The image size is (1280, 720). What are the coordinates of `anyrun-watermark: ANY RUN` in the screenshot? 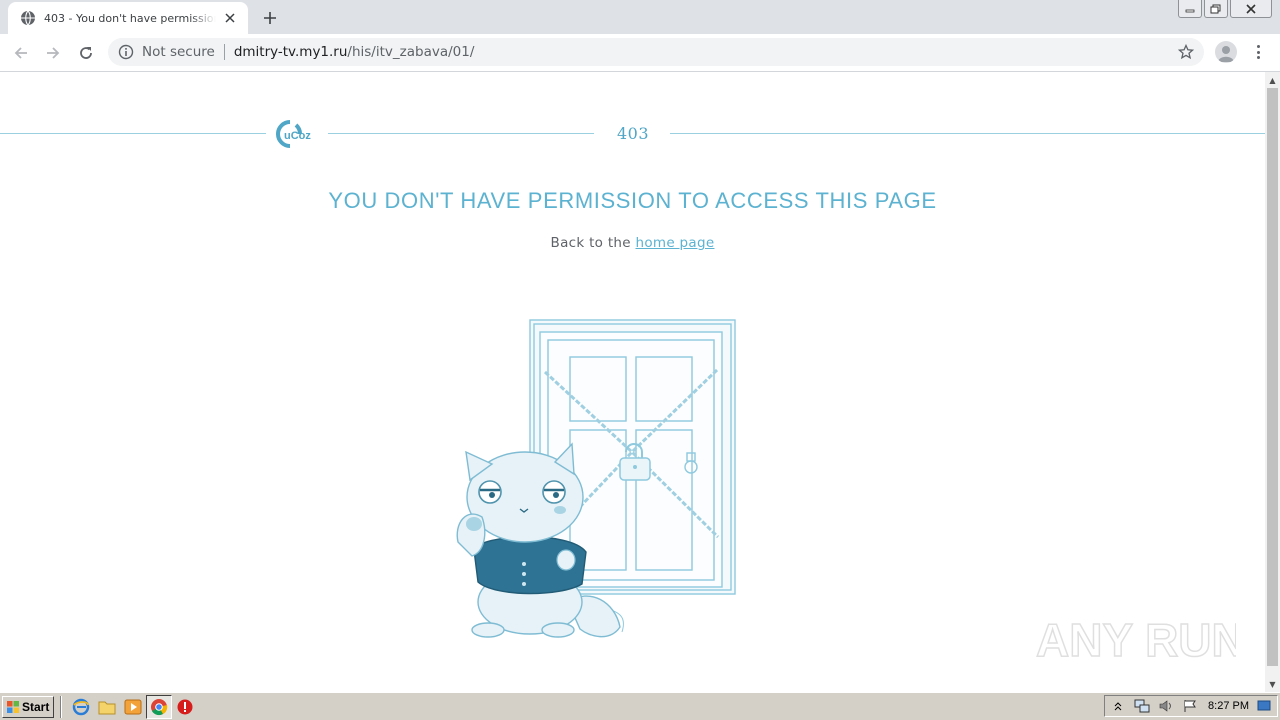 It's located at (1136, 640).